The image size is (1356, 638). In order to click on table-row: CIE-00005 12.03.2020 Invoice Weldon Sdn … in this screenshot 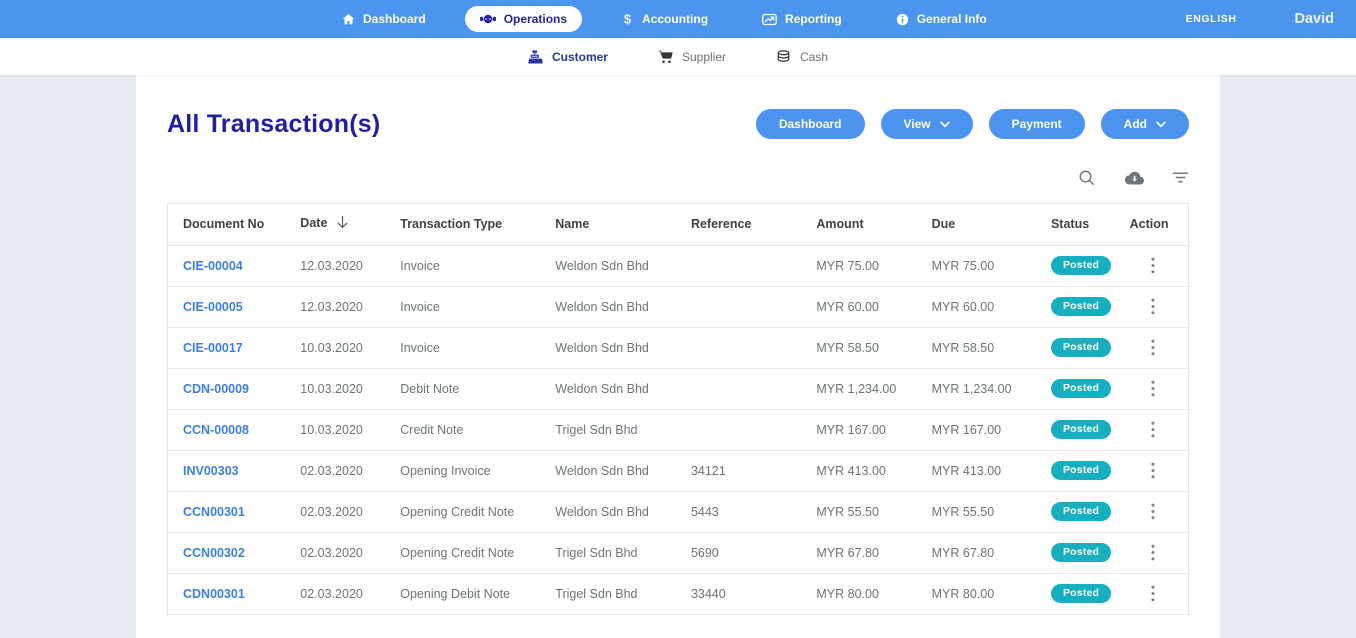, I will do `click(678, 307)`.